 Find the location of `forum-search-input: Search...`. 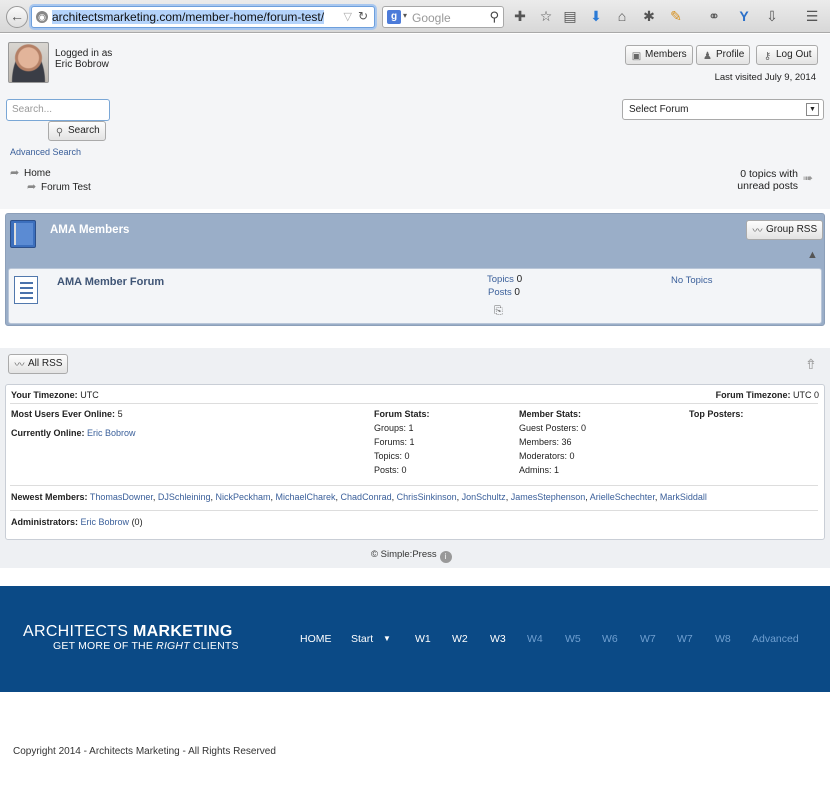

forum-search-input: Search... is located at coordinates (58, 110).